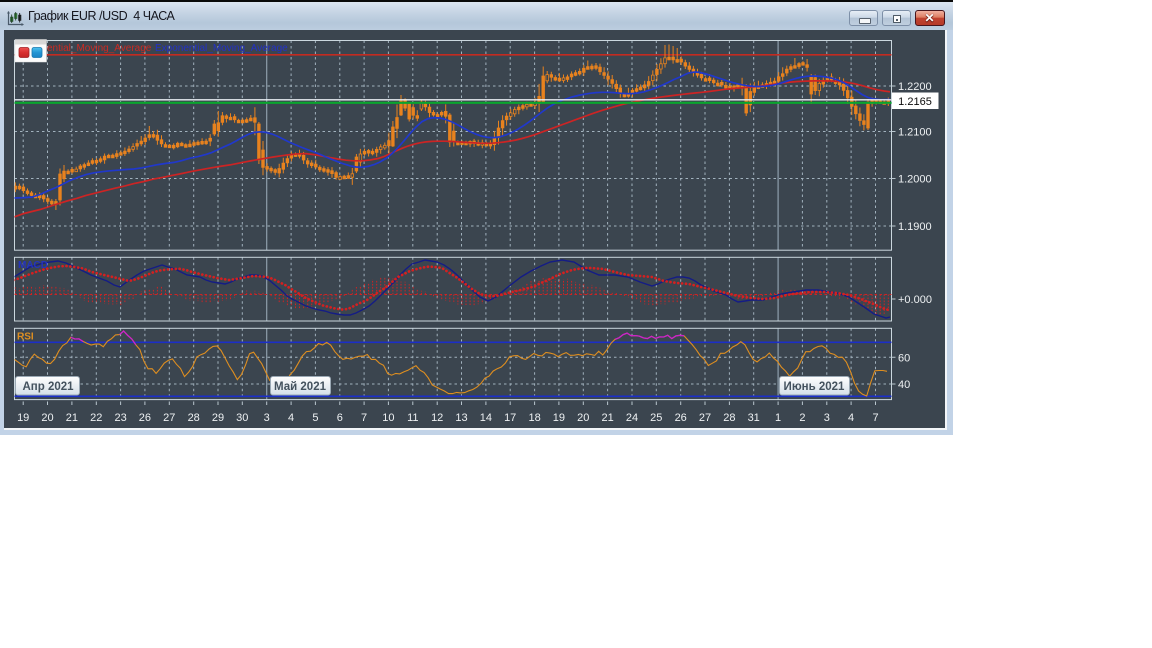 The image size is (1152, 648). Describe the element at coordinates (218, 418) in the screenshot. I see `svg-text: 29` at that location.